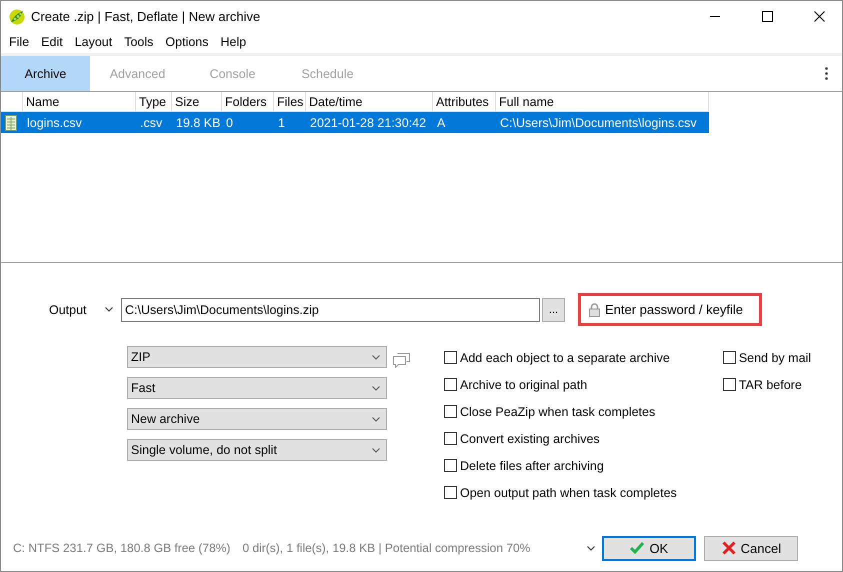 Image resolution: width=843 pixels, height=572 pixels. What do you see at coordinates (248, 122) in the screenshot?
I see `table-cell: 0` at bounding box center [248, 122].